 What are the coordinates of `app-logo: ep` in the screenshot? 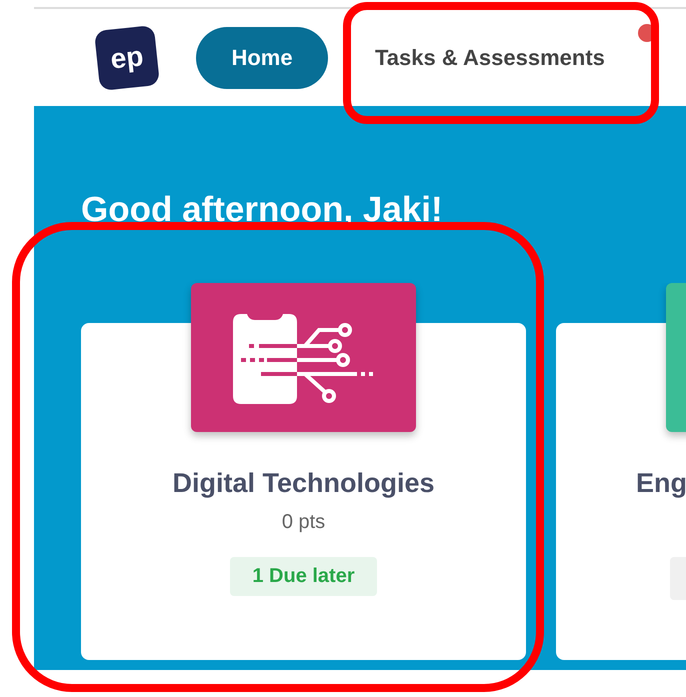 It's located at (127, 57).